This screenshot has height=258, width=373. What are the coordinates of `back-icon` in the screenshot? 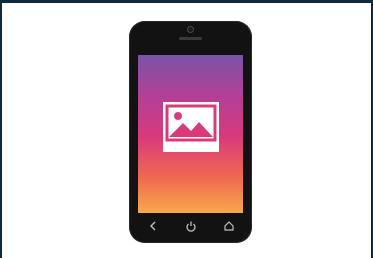 It's located at (153, 226).